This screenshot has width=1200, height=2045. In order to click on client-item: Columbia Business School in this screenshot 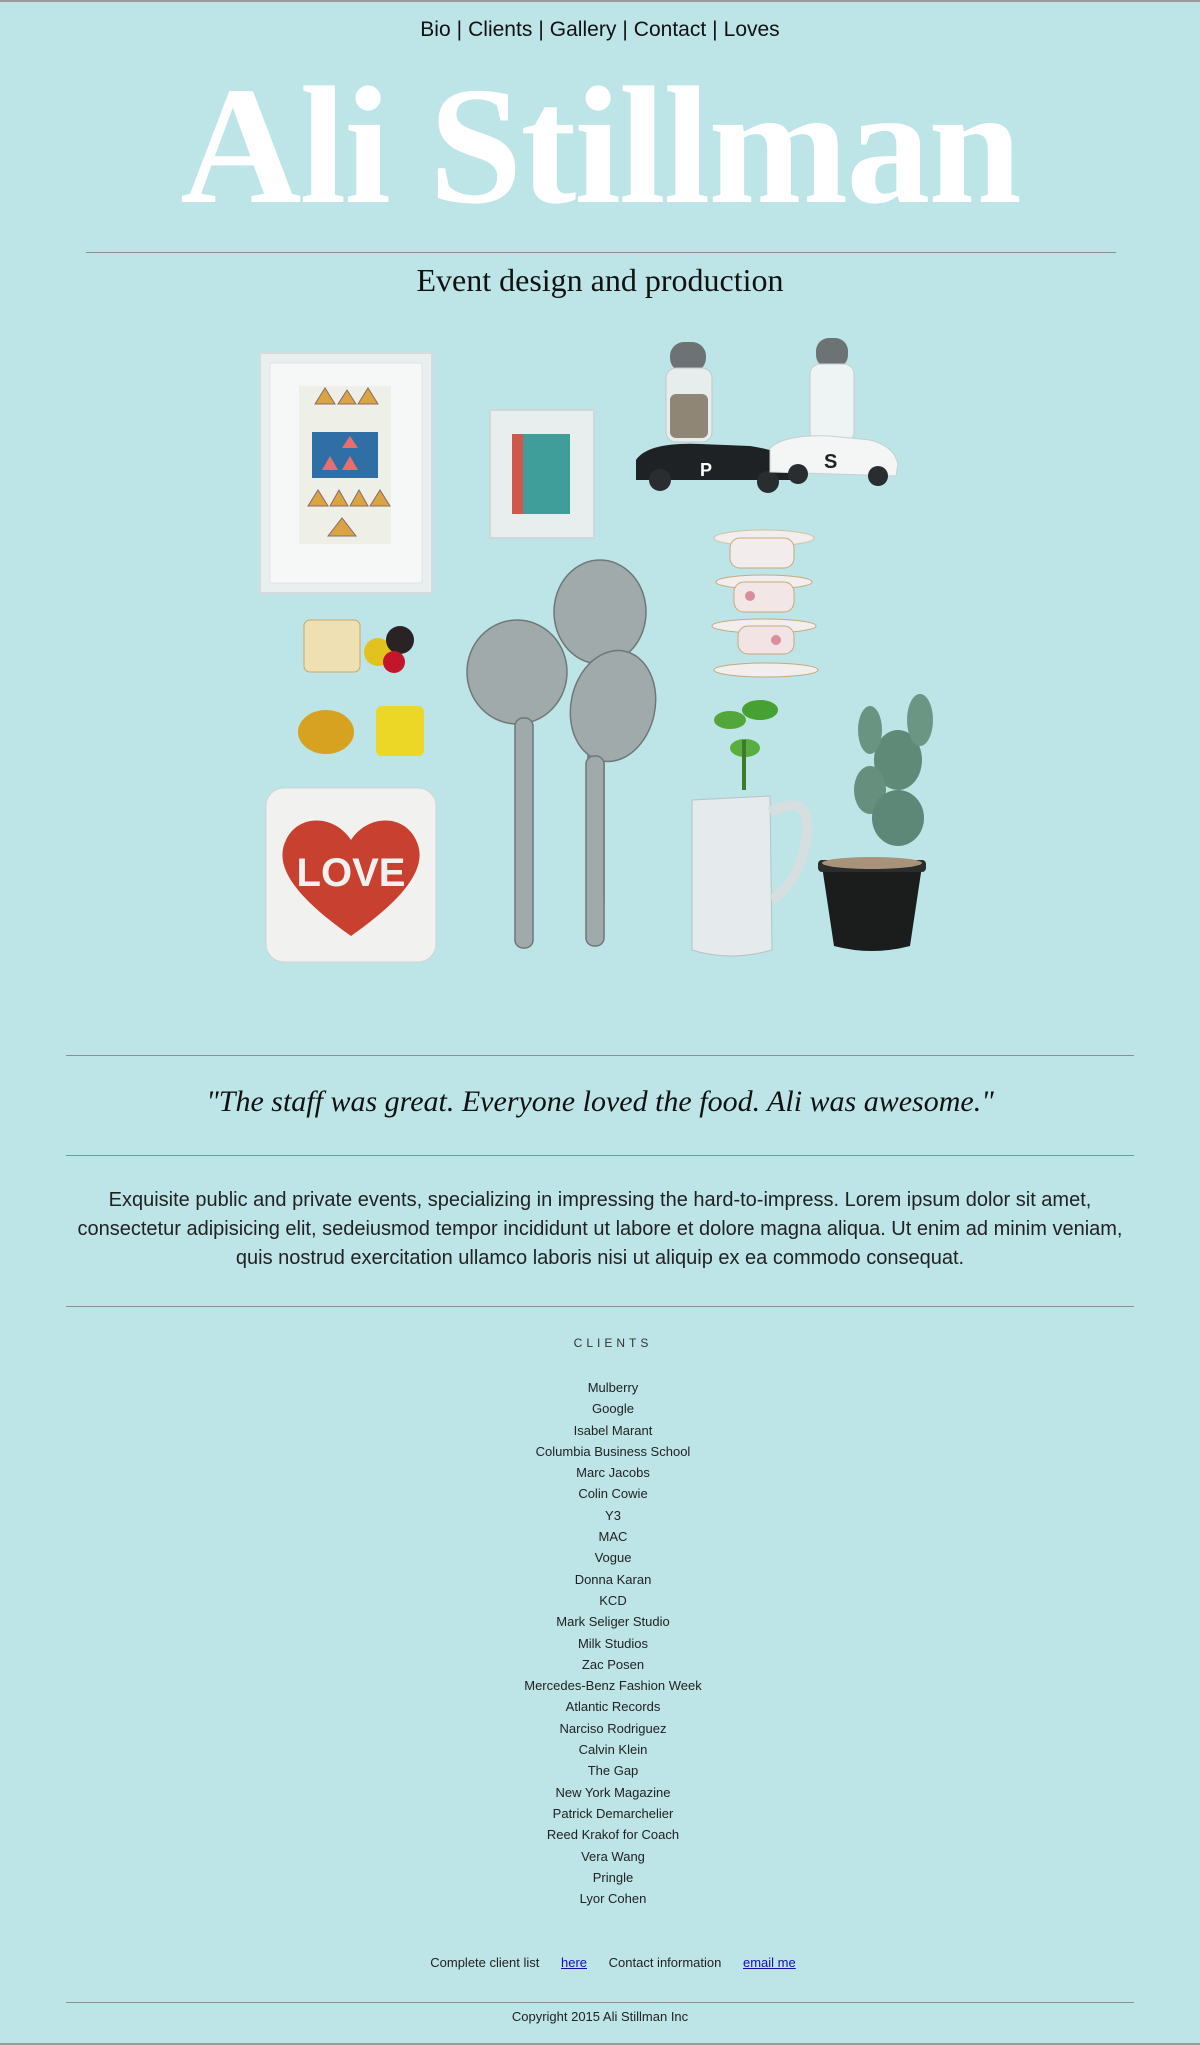, I will do `click(613, 1451)`.